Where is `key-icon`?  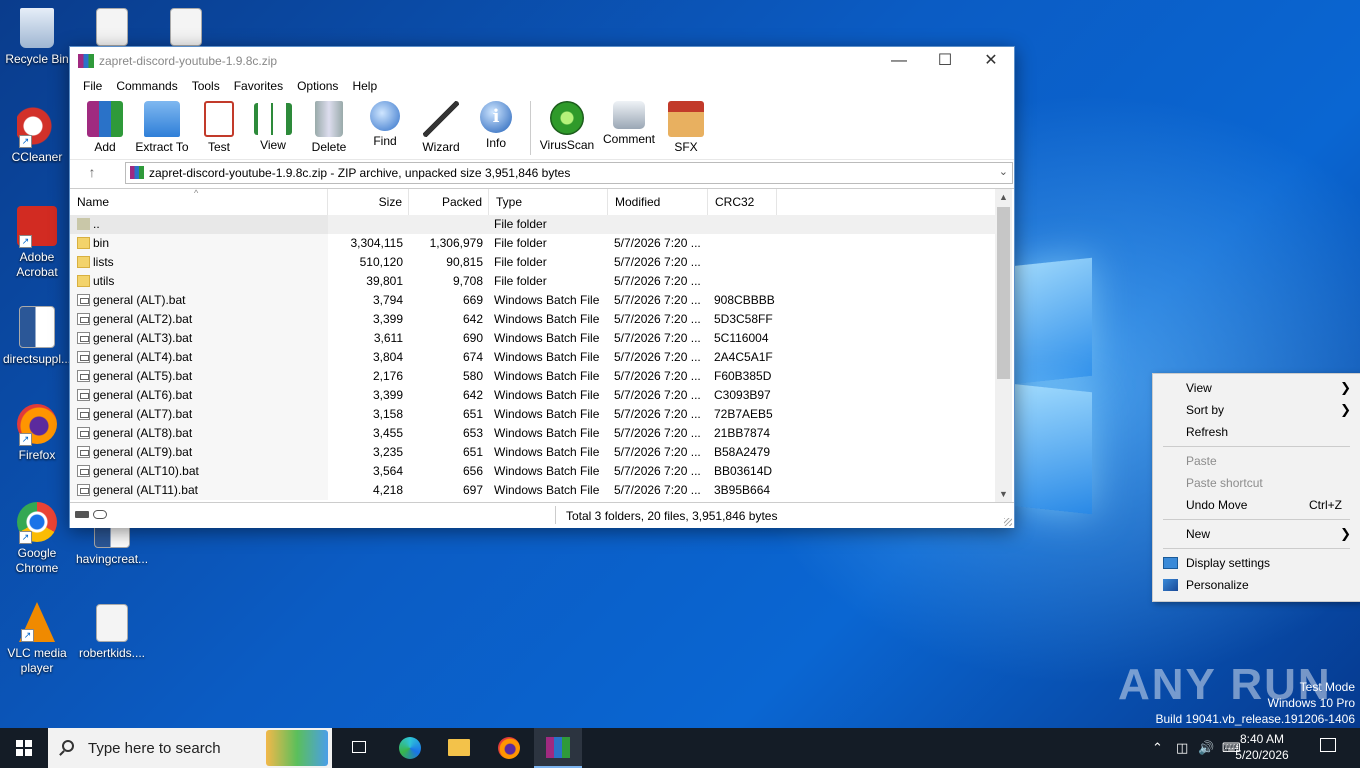 key-icon is located at coordinates (100, 514).